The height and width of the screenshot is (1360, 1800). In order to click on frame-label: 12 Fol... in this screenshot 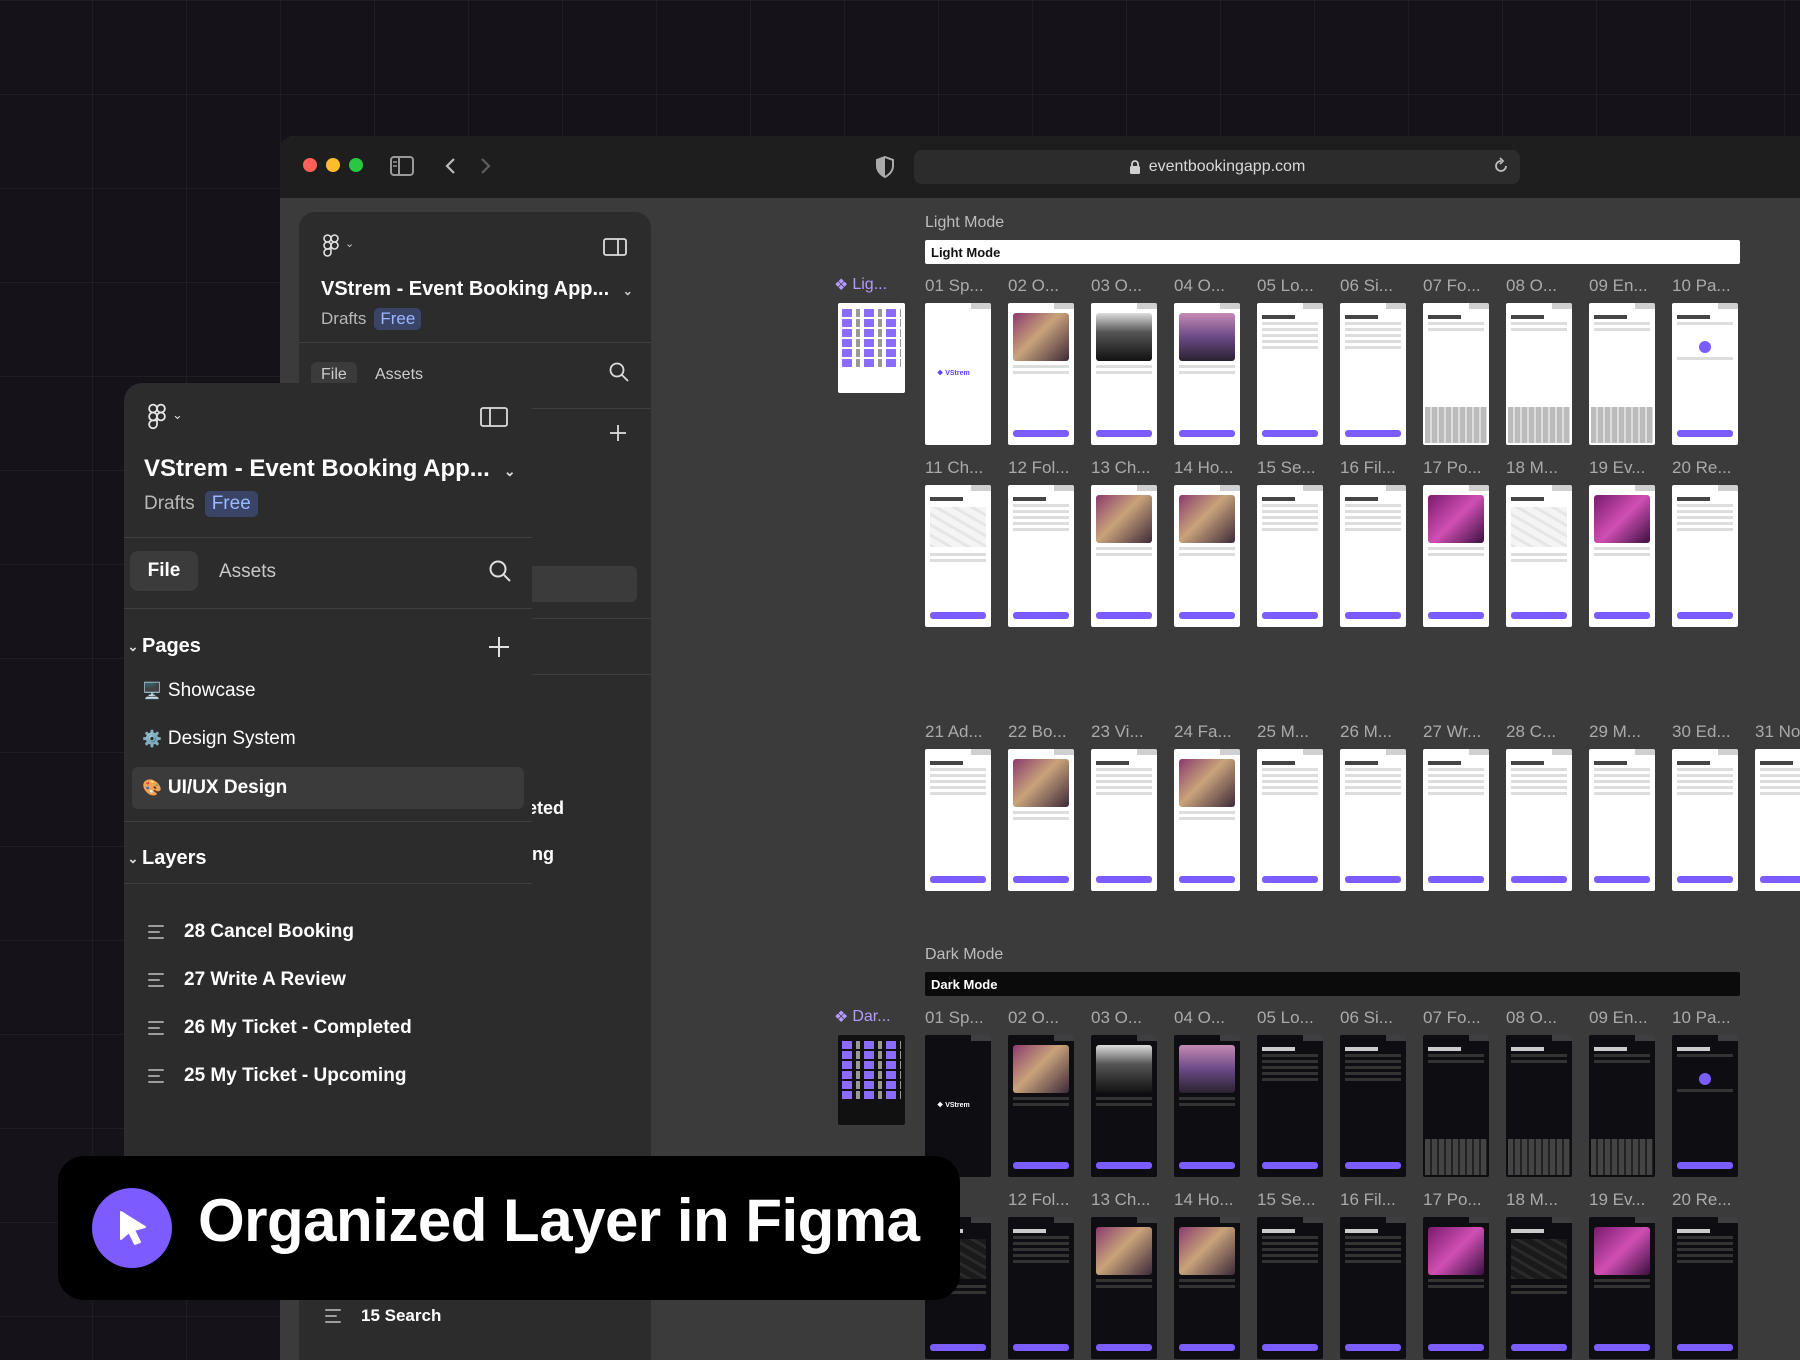, I will do `click(1038, 468)`.